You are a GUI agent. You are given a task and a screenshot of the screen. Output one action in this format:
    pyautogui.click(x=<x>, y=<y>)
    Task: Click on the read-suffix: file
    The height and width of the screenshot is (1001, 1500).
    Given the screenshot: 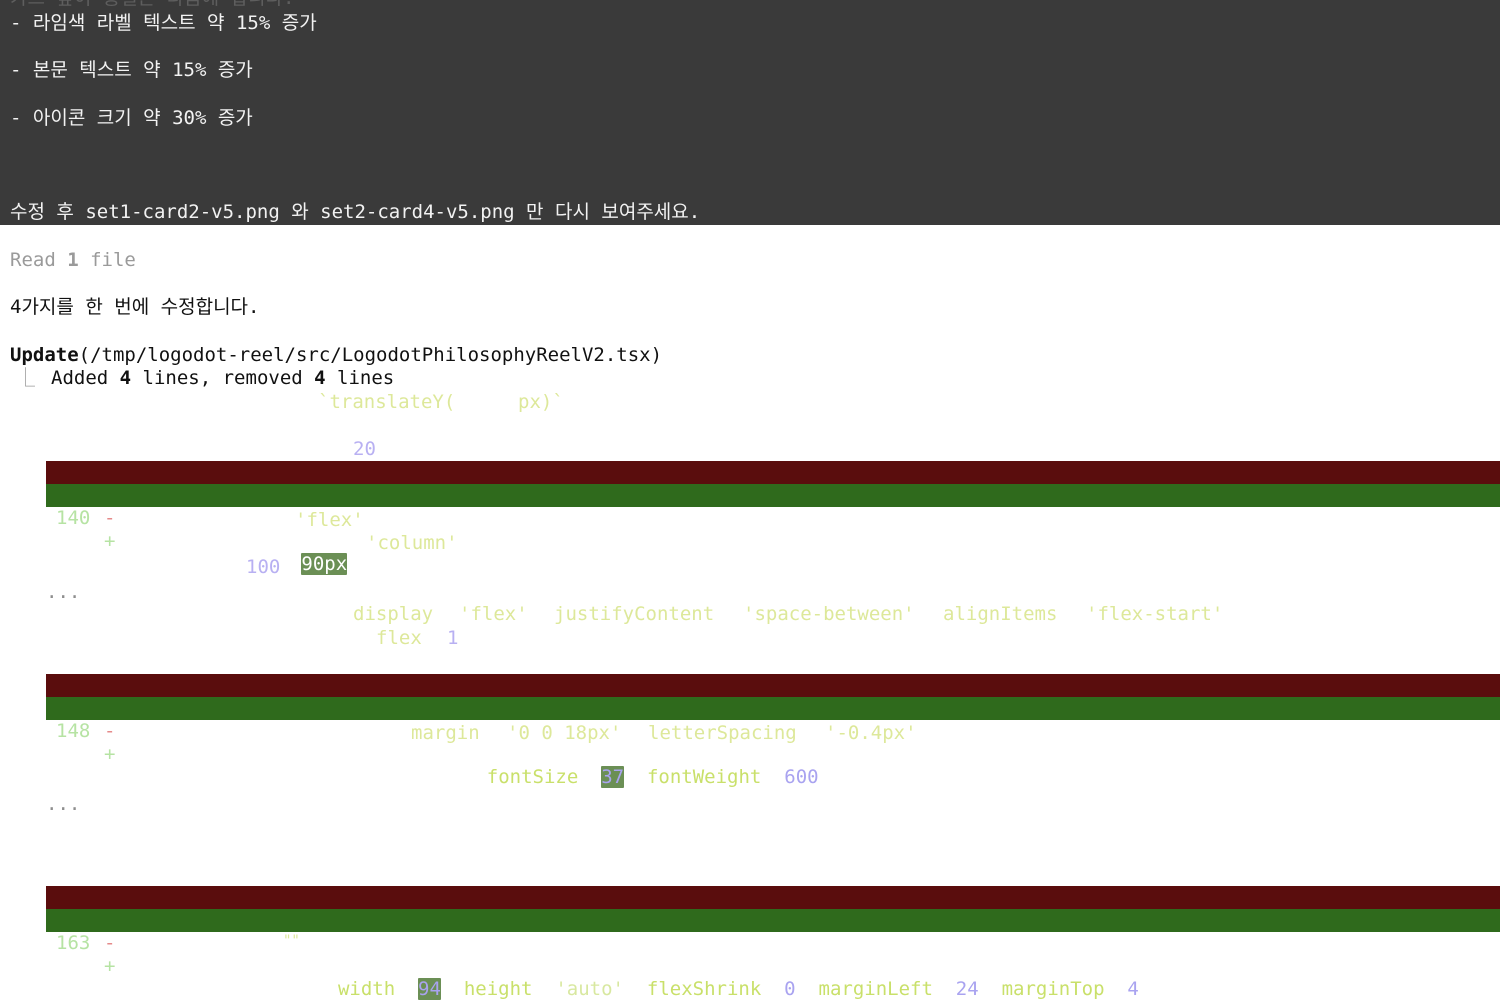 What is the action you would take?
    pyautogui.click(x=107, y=260)
    